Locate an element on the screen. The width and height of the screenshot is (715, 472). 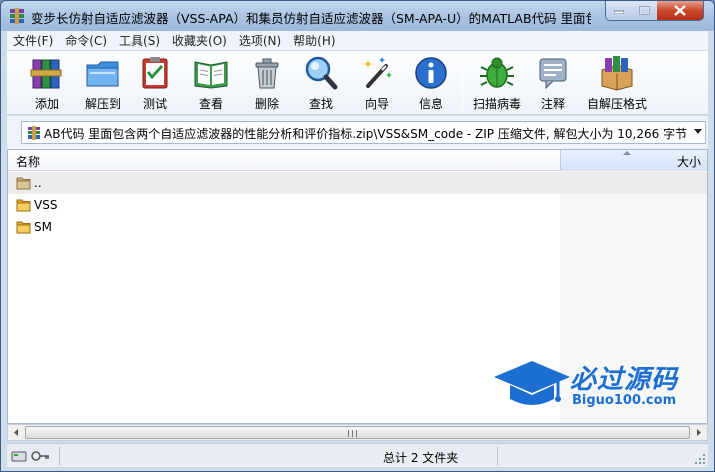
comment-icon is located at coordinates (553, 74).